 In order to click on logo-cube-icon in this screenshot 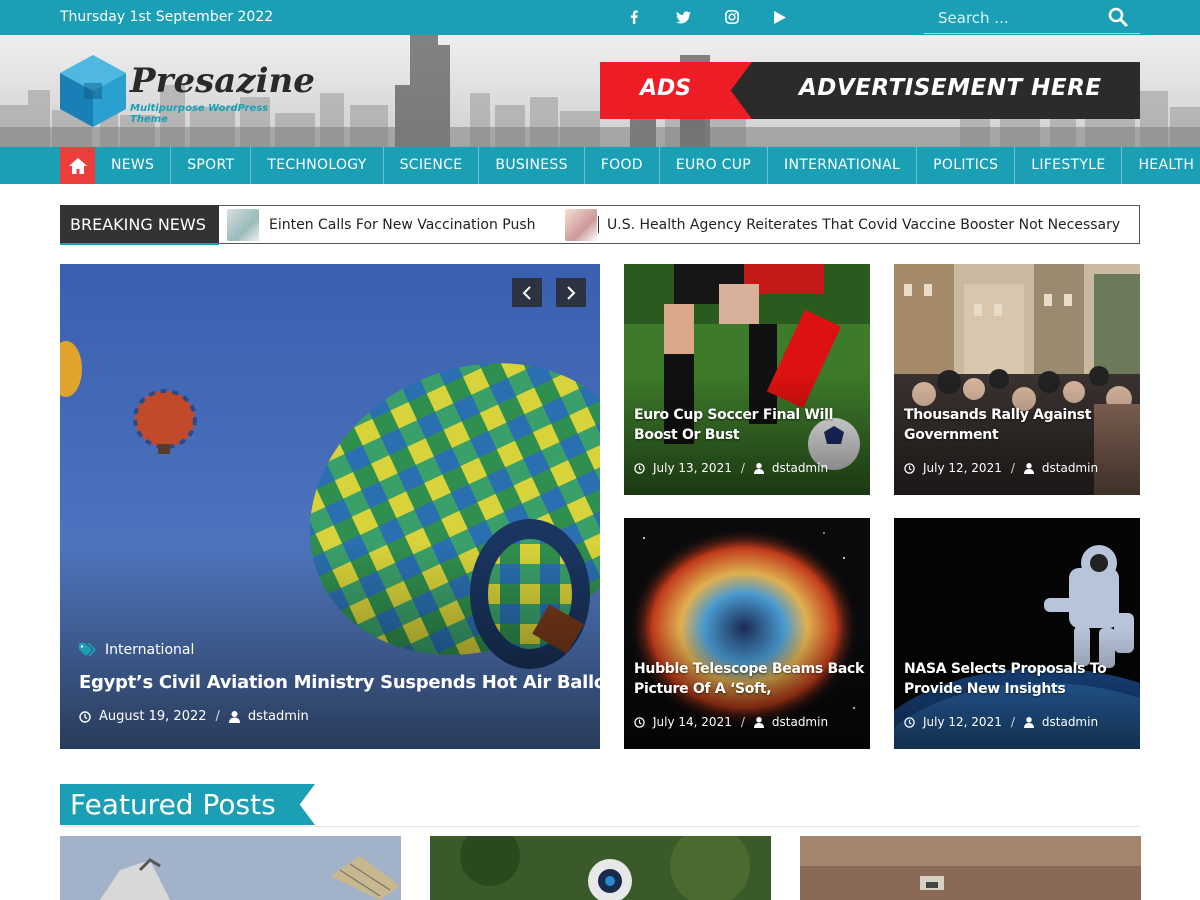, I will do `click(93, 91)`.